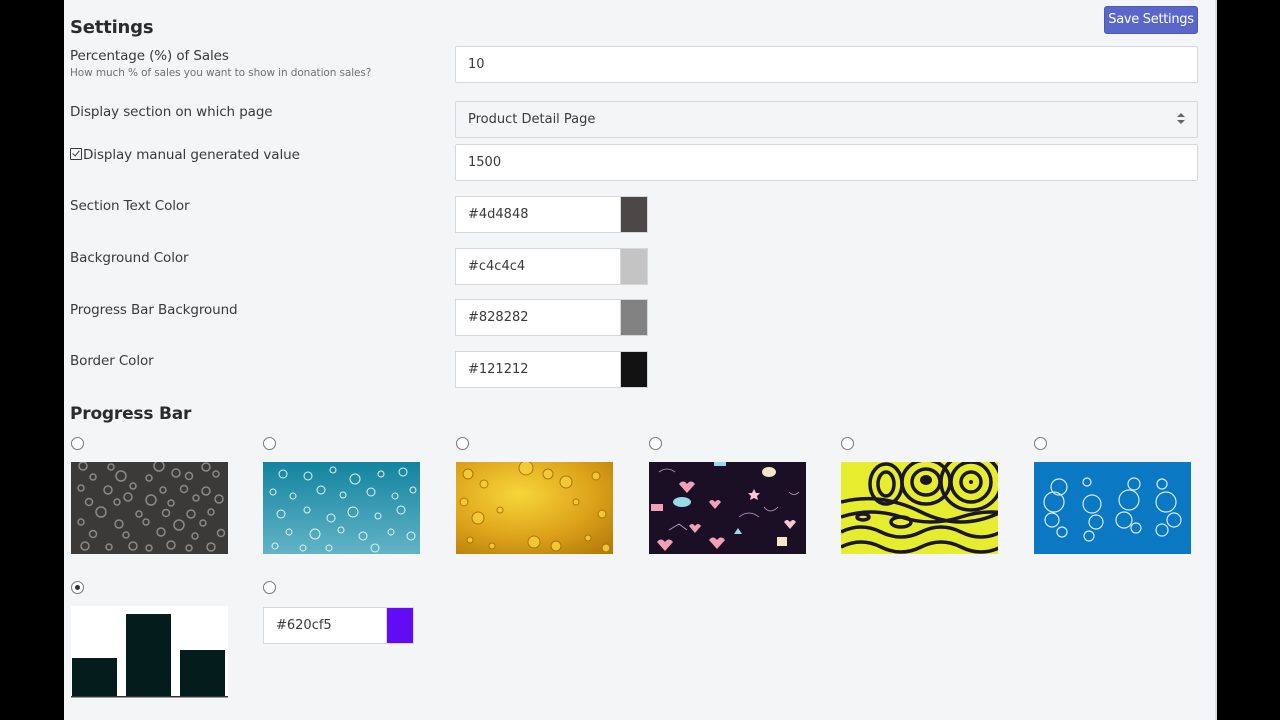 Image resolution: width=1280 pixels, height=720 pixels. I want to click on background-color-swatch, so click(634, 266).